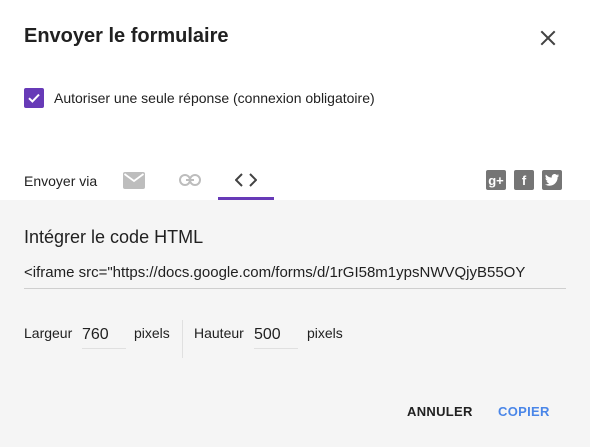 This screenshot has width=590, height=447. I want to click on dimensions-row: Largeur 760 pixels Hauteur 500 pixels, so click(295, 340).